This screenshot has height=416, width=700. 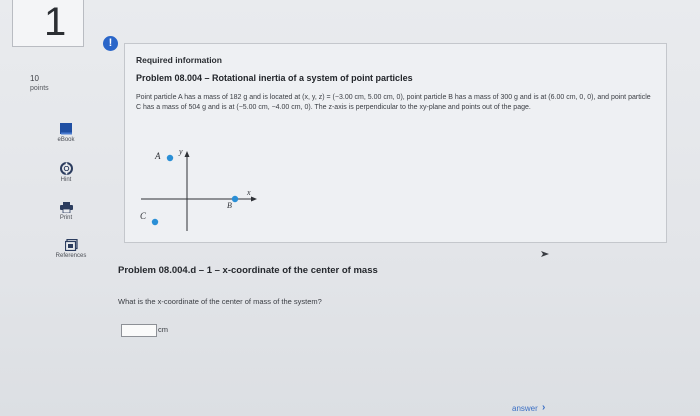 I want to click on hint-label: Hint, so click(x=66, y=180).